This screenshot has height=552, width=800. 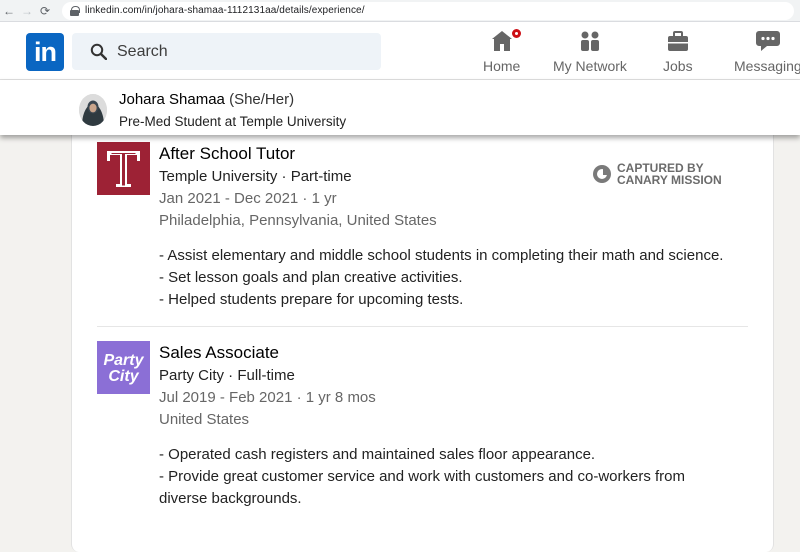 I want to click on profile-headline: Pre-Med Student at Temple University, so click(x=233, y=121).